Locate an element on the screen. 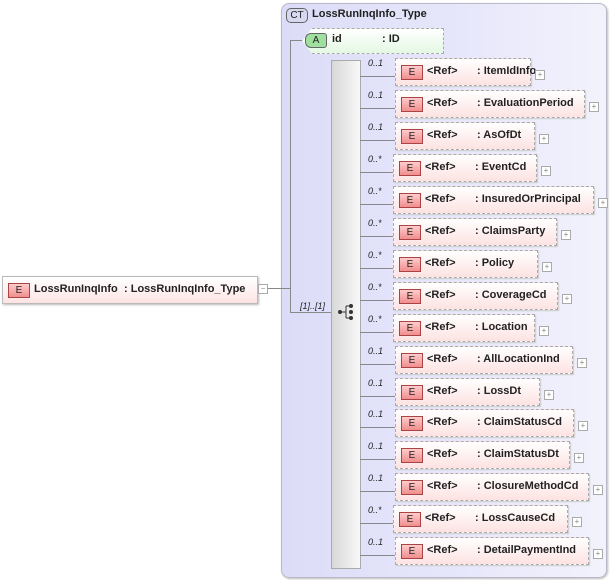 The width and height of the screenshot is (610, 580). attribute-badge: A is located at coordinates (316, 40).